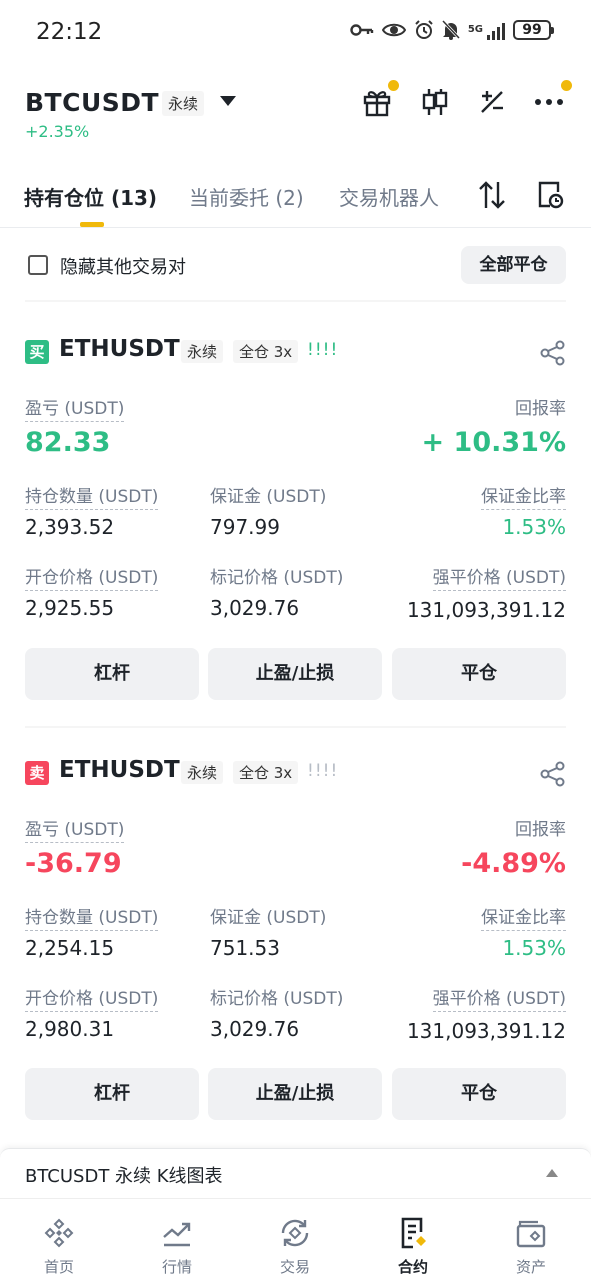 This screenshot has width=591, height=1280. I want to click on nav-item-futures: 合约, so click(413, 1239).